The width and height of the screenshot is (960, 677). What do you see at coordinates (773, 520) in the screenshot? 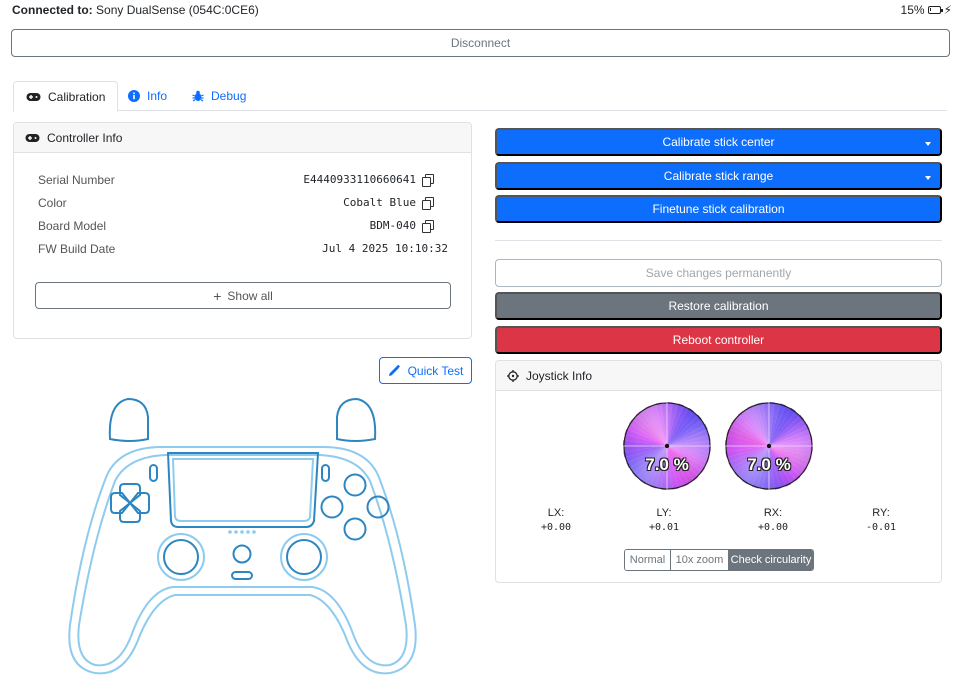
I see `axis-rx: RX: +0.00` at bounding box center [773, 520].